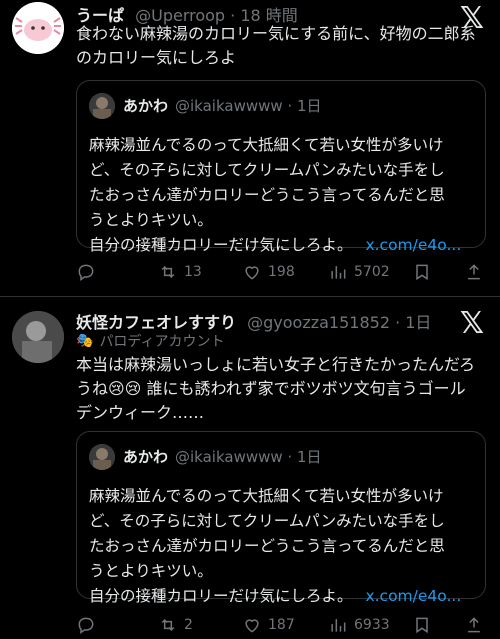 Image resolution: width=500 pixels, height=639 pixels. What do you see at coordinates (156, 322) in the screenshot?
I see `display-name: 妖怪カフェオレすすり` at bounding box center [156, 322].